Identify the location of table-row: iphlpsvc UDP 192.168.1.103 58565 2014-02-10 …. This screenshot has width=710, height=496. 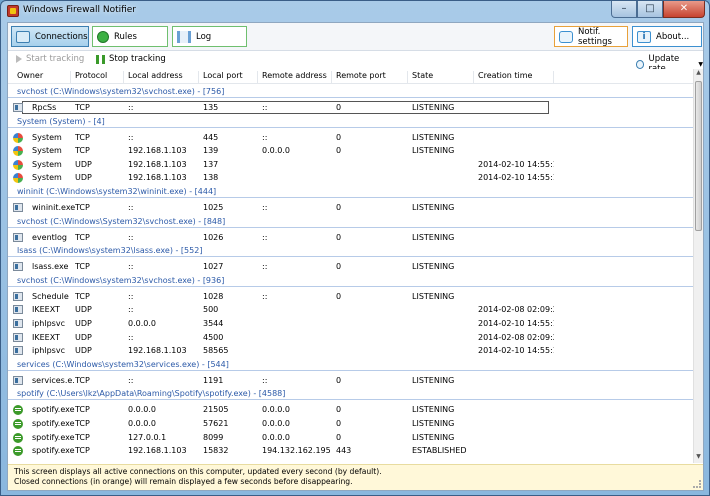
(350, 350).